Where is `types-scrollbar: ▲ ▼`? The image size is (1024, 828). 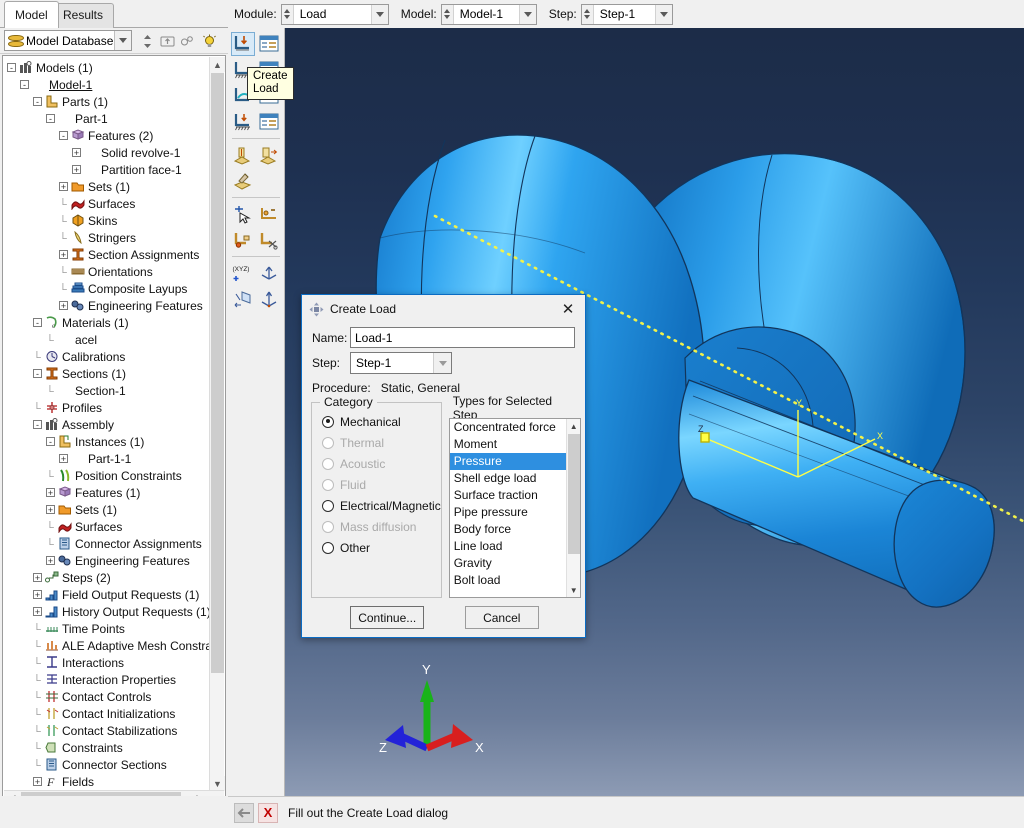
types-scrollbar: ▲ ▼ is located at coordinates (572, 508).